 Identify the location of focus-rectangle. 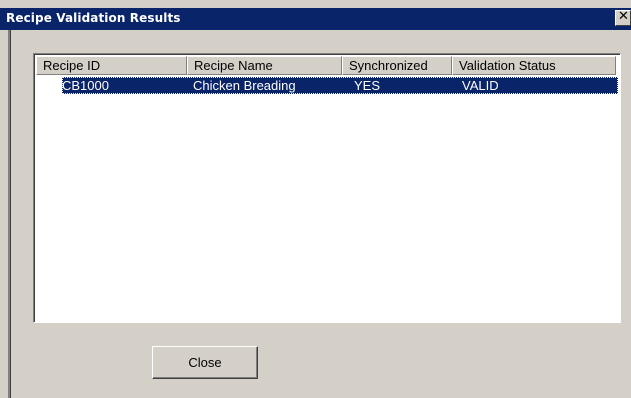
(340, 85).